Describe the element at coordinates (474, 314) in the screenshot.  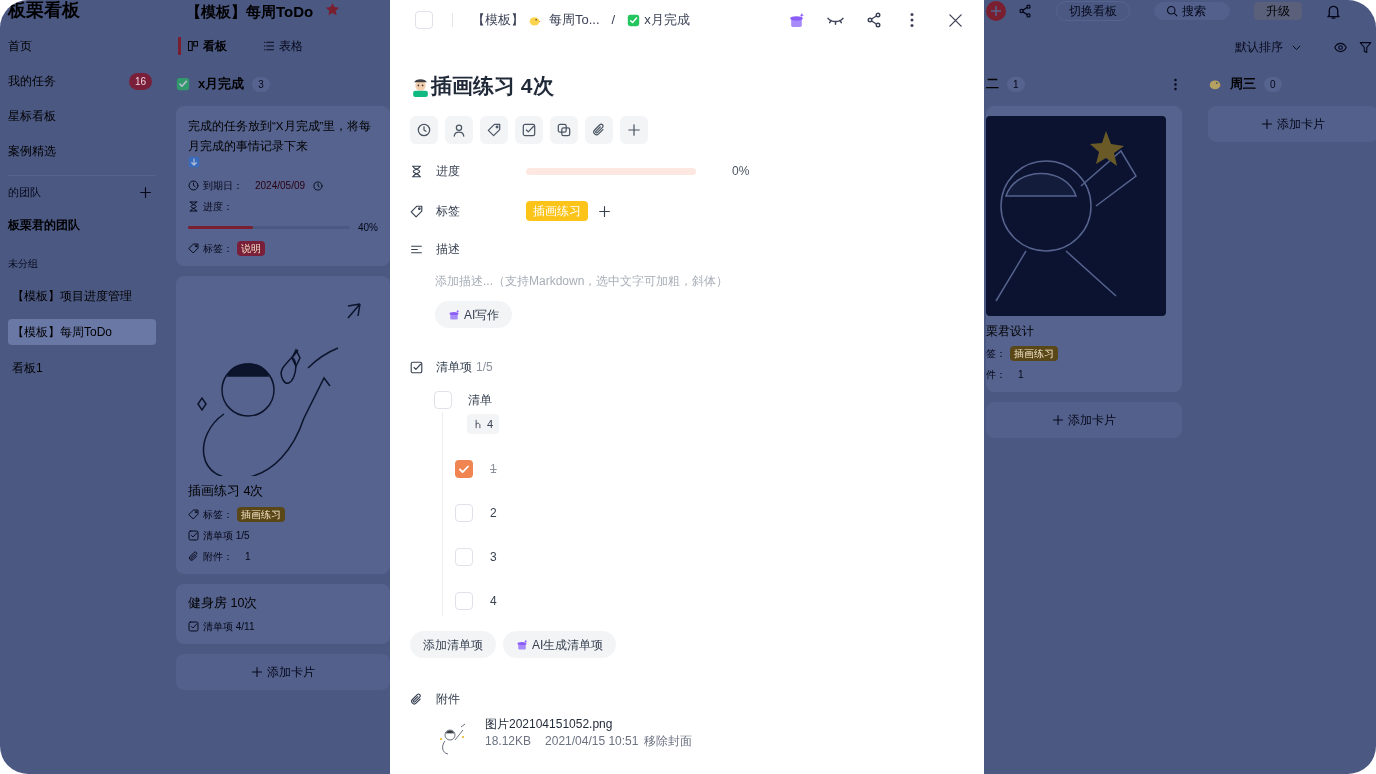
I see `ai-write-button: AI写作` at that location.